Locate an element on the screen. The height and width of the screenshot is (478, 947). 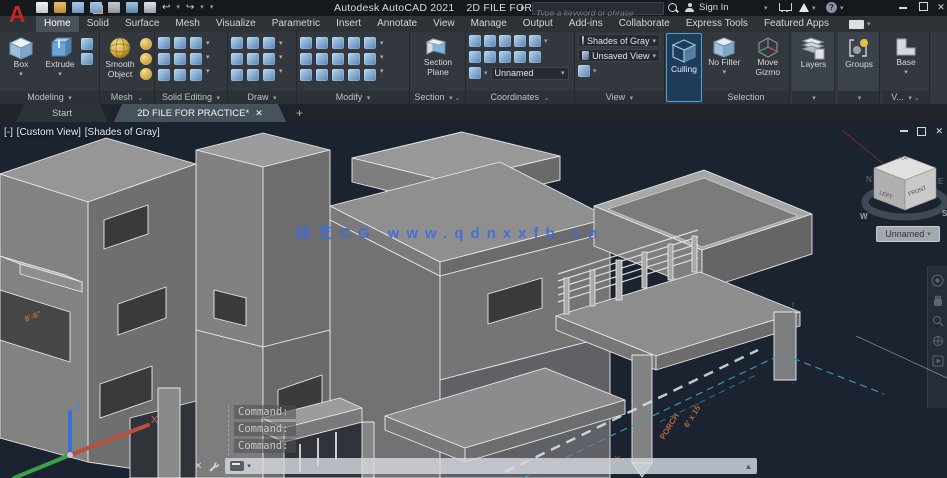
base-button: Base ▾ is located at coordinates (906, 55).